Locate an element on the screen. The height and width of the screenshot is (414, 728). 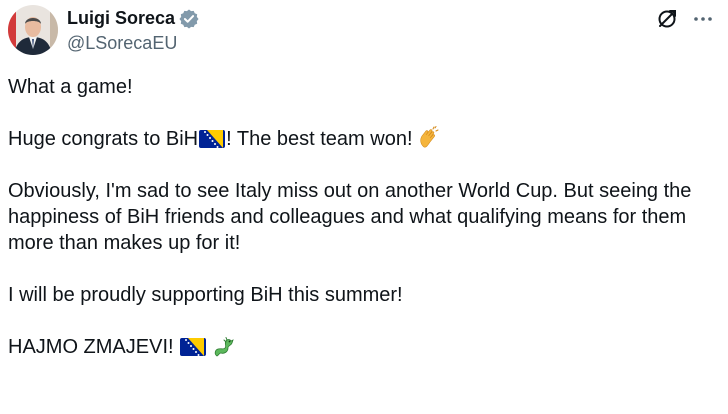
tweet-actions is located at coordinates (685, 19).